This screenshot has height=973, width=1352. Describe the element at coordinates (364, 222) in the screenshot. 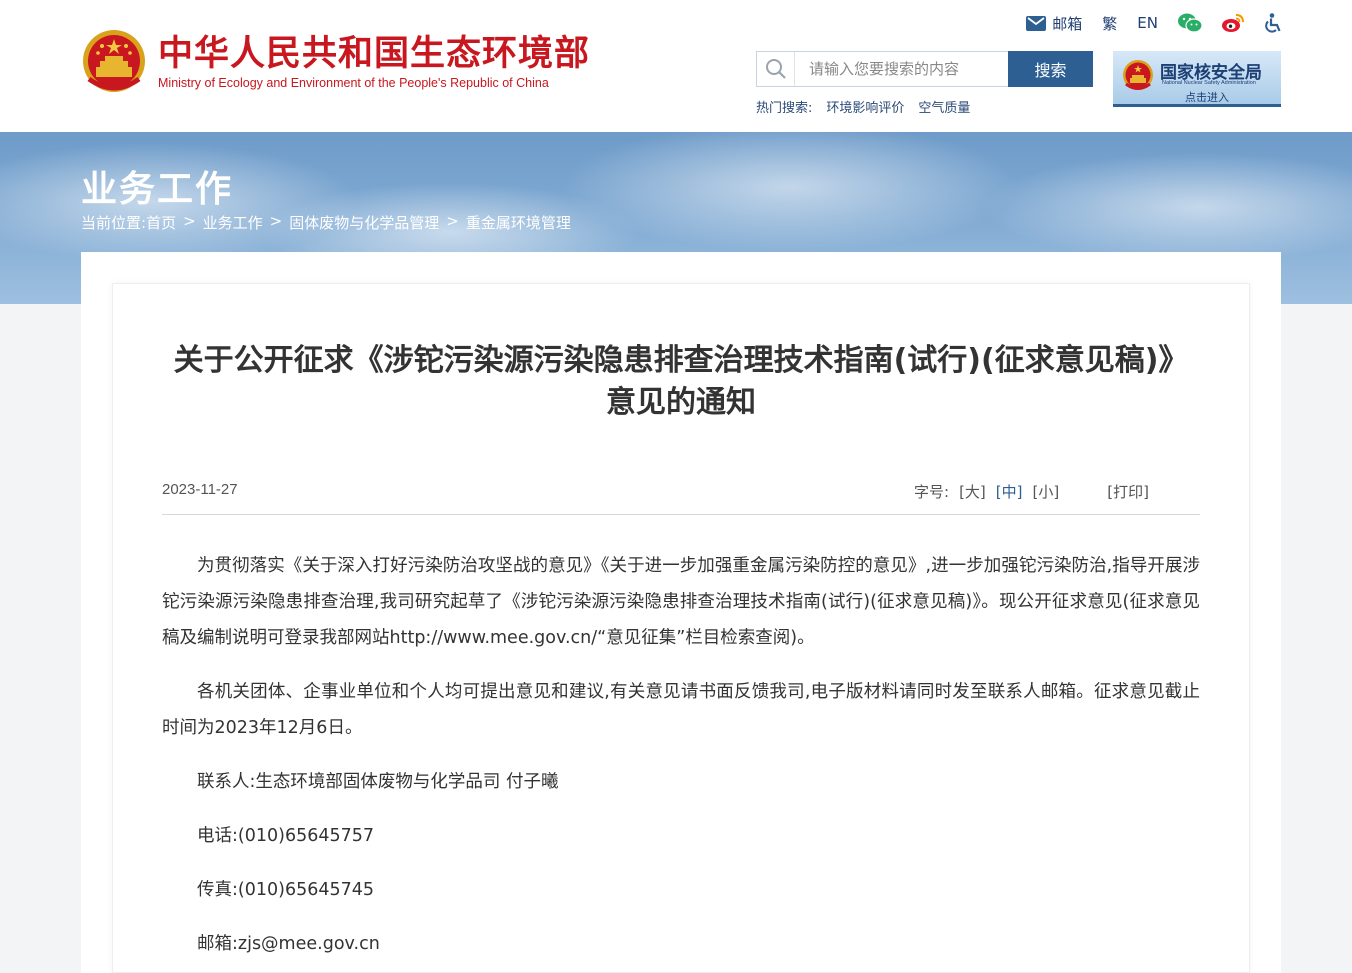

I see `breadcrumb-item-solid-waste: 固体废物与化学品管理` at that location.